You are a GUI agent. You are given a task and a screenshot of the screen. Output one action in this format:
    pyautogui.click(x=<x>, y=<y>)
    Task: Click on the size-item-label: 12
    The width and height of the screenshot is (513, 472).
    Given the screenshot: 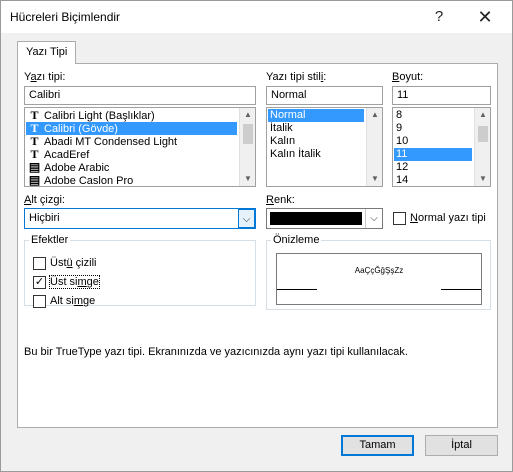 What is the action you would take?
    pyautogui.click(x=402, y=167)
    